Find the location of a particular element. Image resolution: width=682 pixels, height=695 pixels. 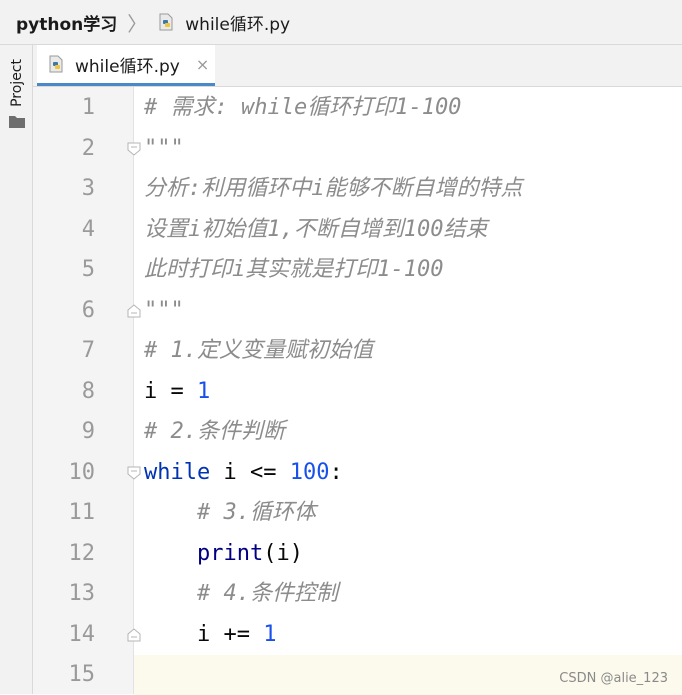

folder-icon is located at coordinates (17, 121).